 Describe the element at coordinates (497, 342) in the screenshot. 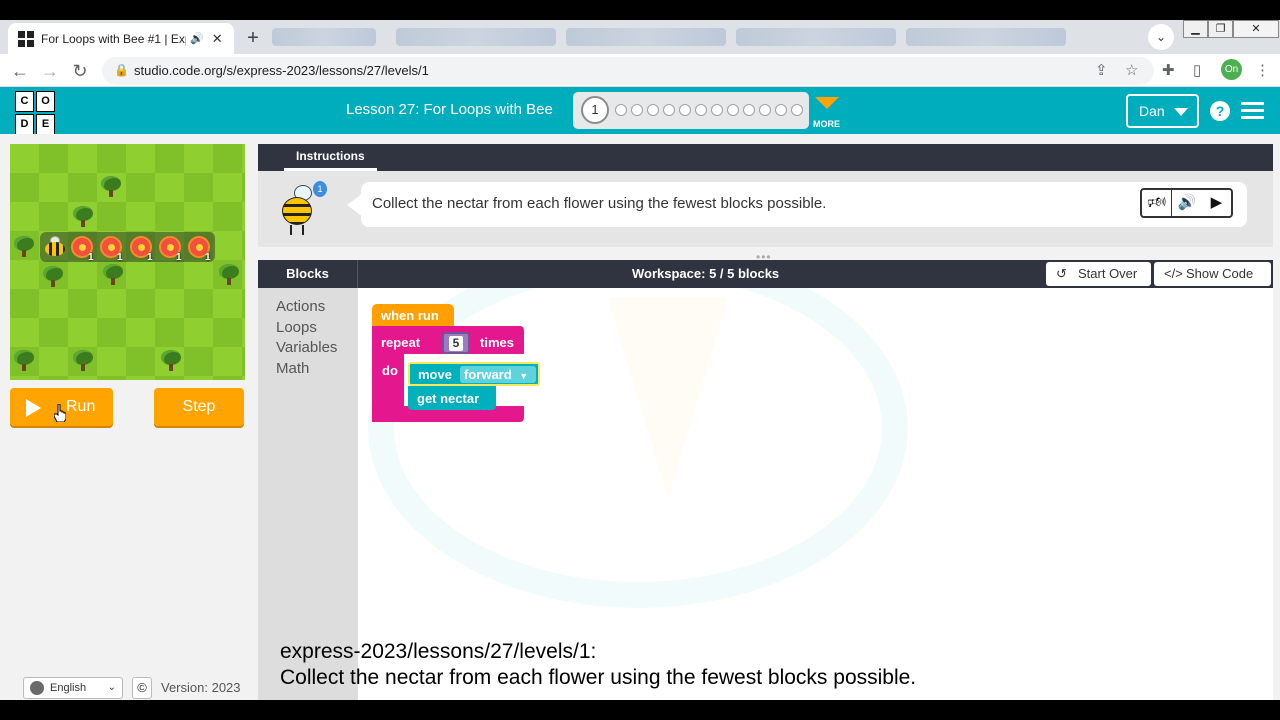

I see `times-label: times` at that location.